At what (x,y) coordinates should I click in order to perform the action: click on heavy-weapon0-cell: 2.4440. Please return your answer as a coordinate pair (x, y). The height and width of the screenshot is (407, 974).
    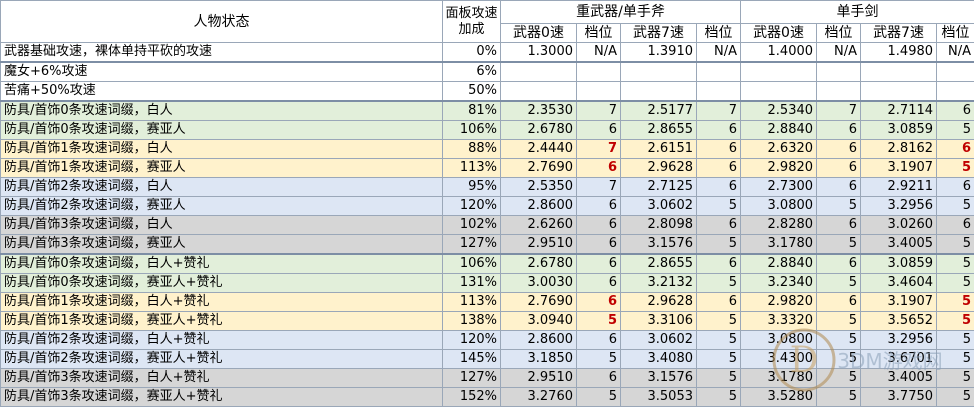
    Looking at the image, I should click on (539, 149).